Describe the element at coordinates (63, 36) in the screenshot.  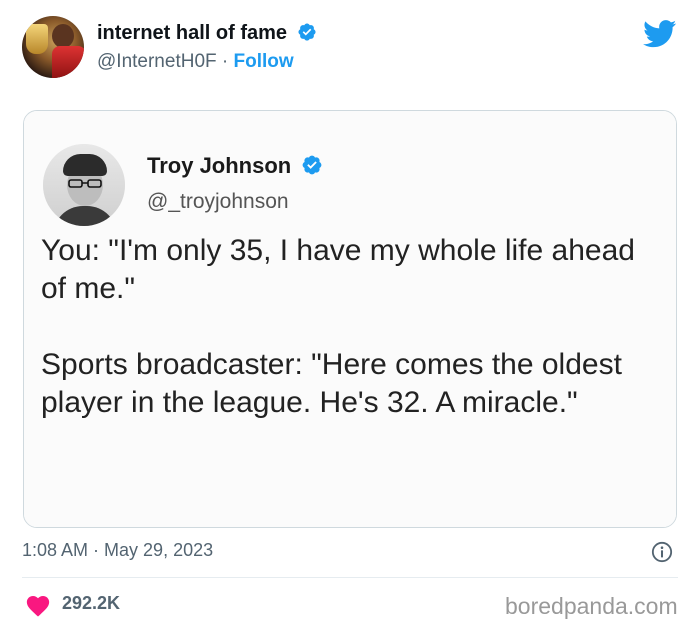
I see `avatar-face` at that location.